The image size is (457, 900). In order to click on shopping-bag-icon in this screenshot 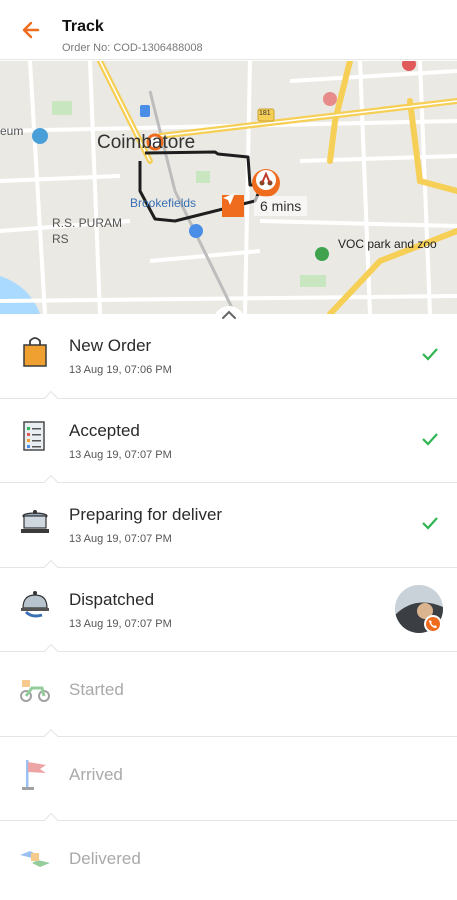, I will do `click(35, 352)`.